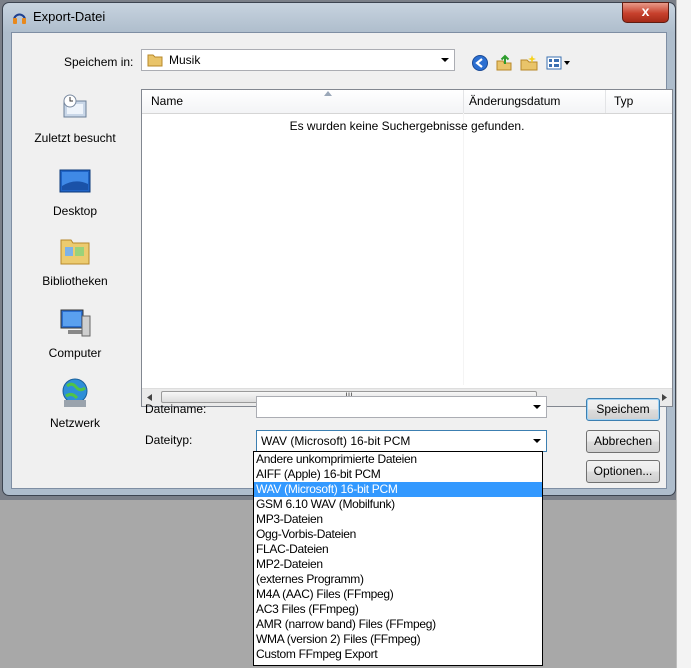  I want to click on place-network: Netzwerk, so click(75, 403).